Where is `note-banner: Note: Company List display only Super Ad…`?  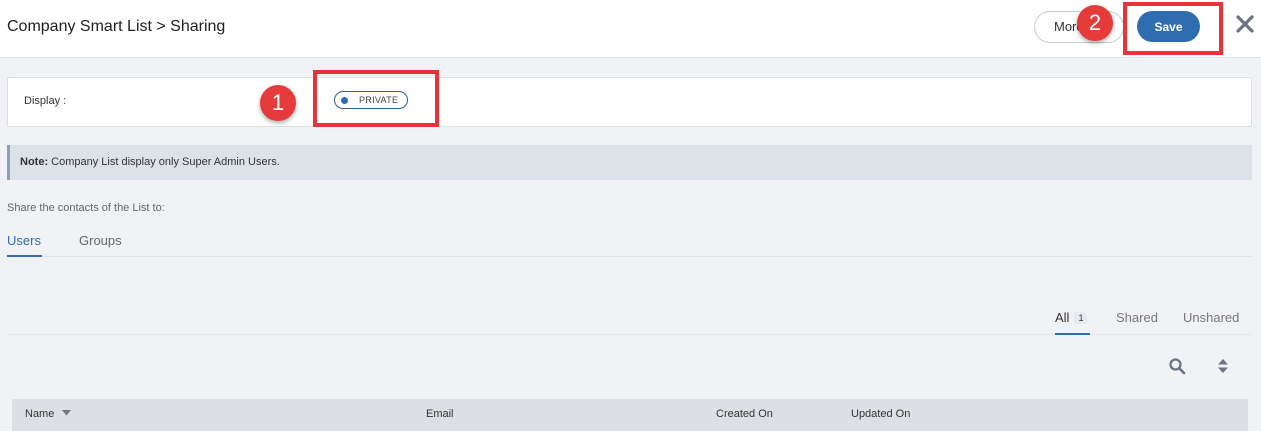 note-banner: Note: Company List display only Super Ad… is located at coordinates (629, 162).